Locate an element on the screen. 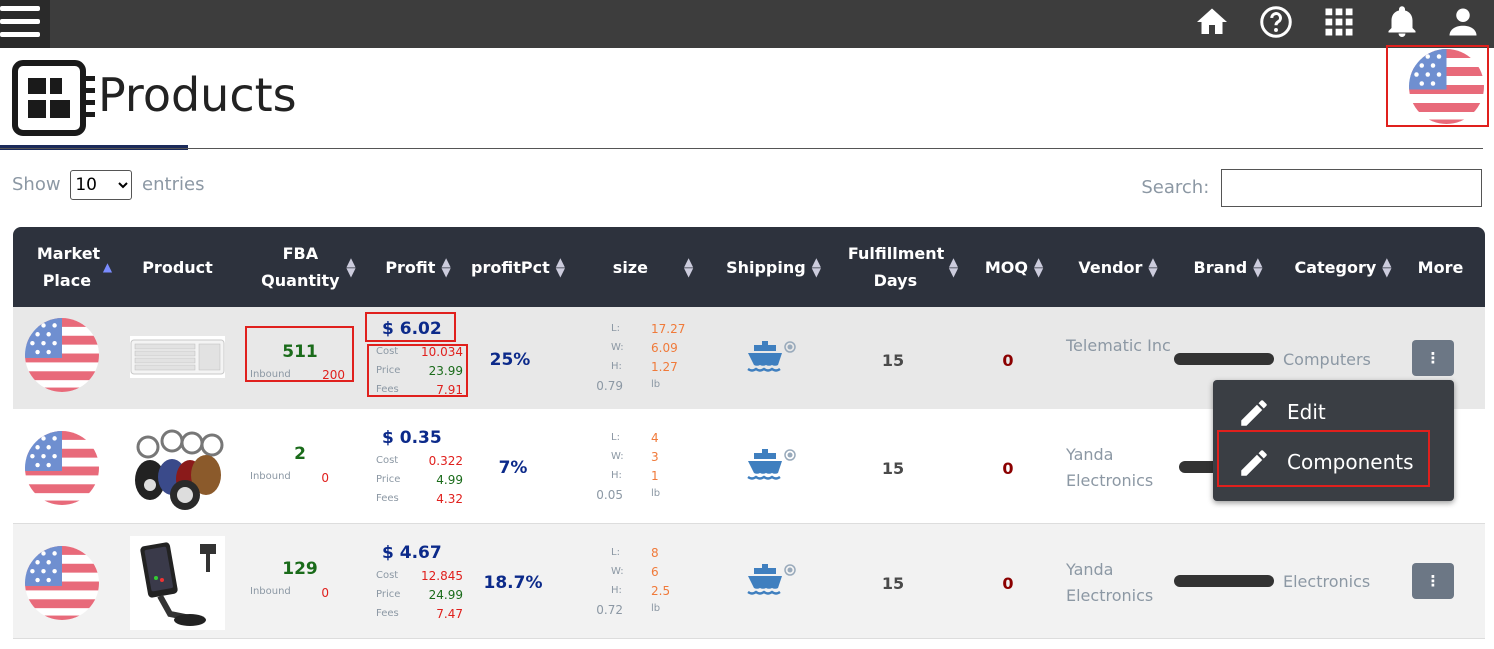 The image size is (1494, 649). top-bar is located at coordinates (747, 24).